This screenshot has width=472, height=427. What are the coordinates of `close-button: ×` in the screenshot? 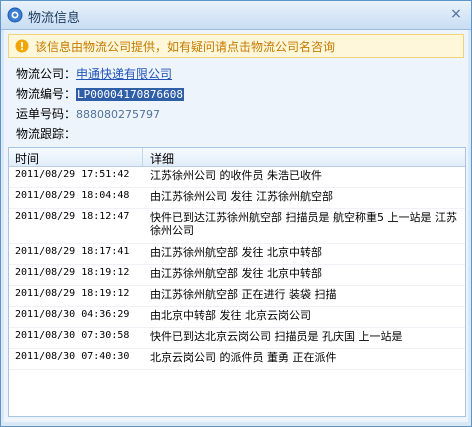 It's located at (456, 14).